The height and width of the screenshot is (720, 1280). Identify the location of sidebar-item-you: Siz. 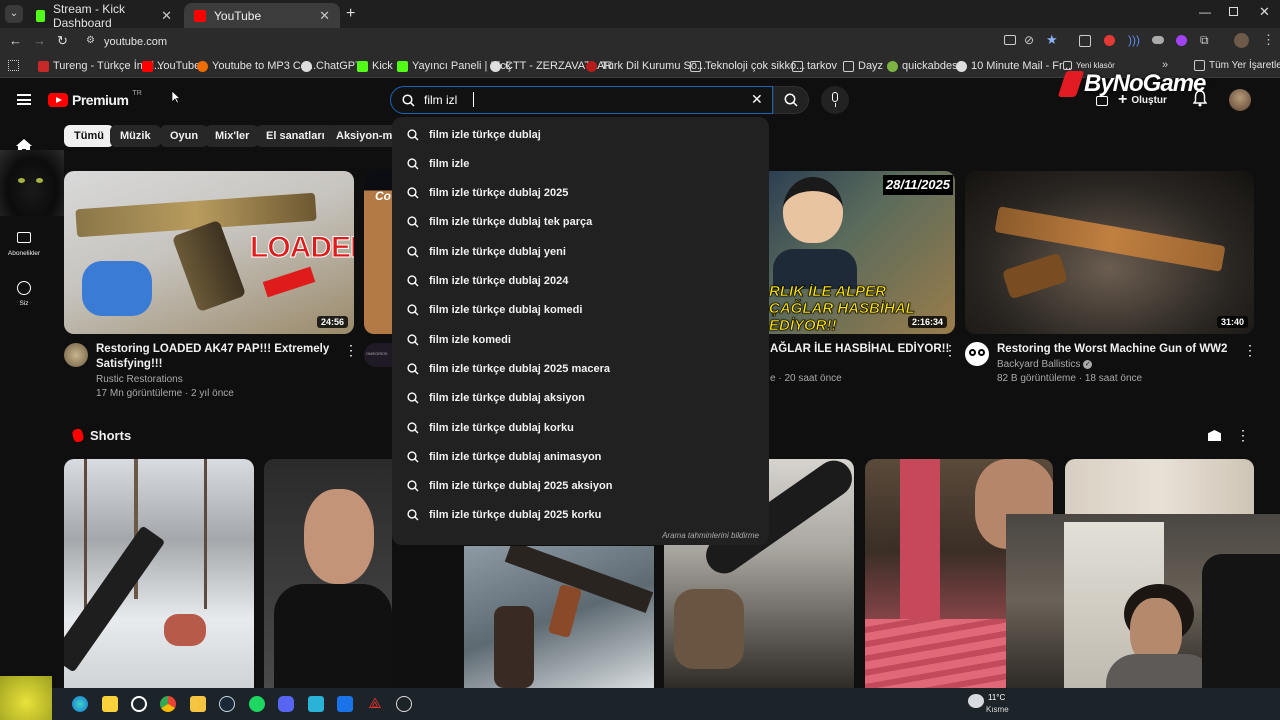
(24, 296).